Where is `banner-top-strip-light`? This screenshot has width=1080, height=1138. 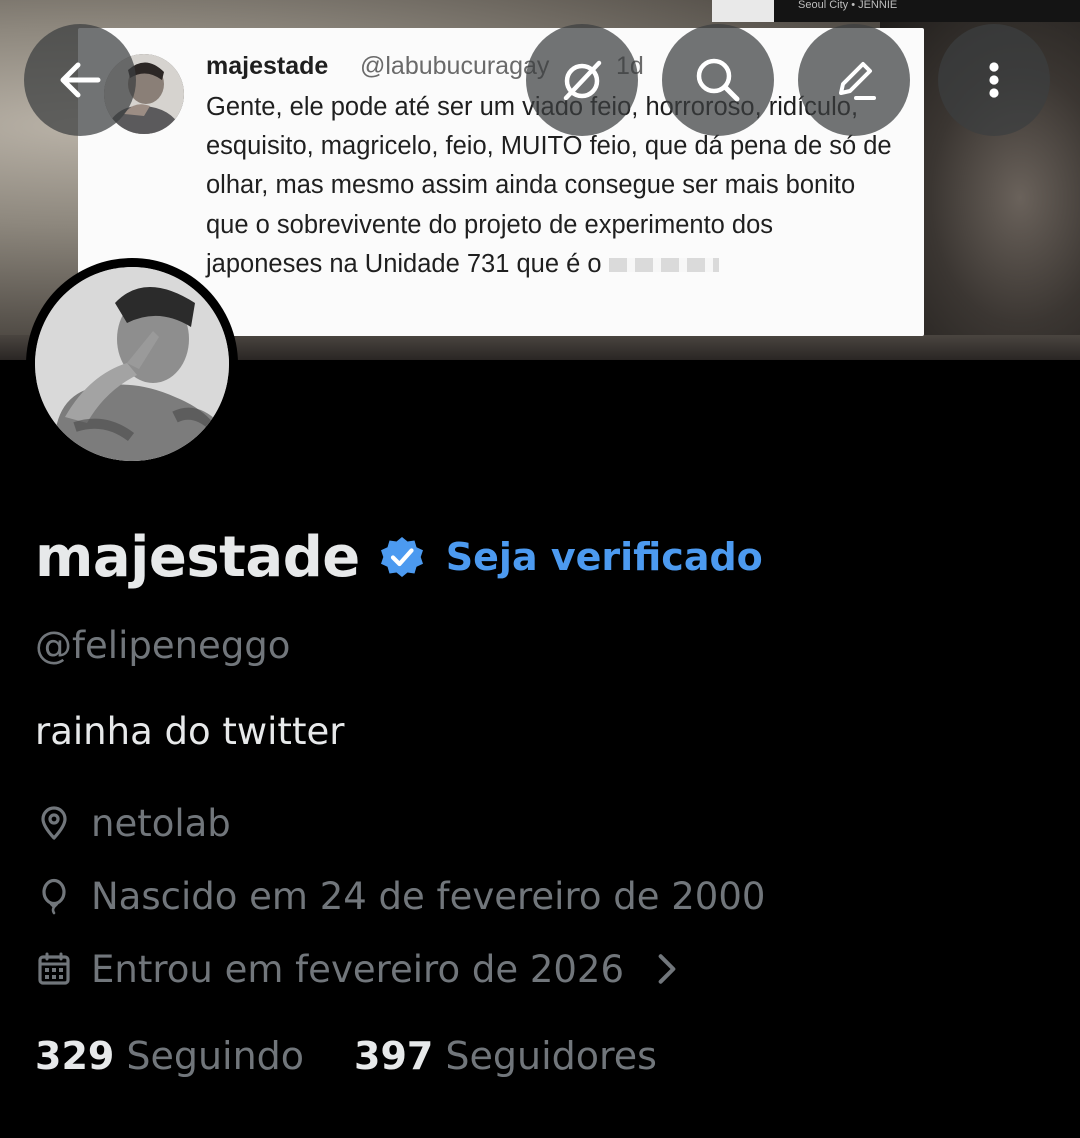
banner-top-strip-light is located at coordinates (743, 11).